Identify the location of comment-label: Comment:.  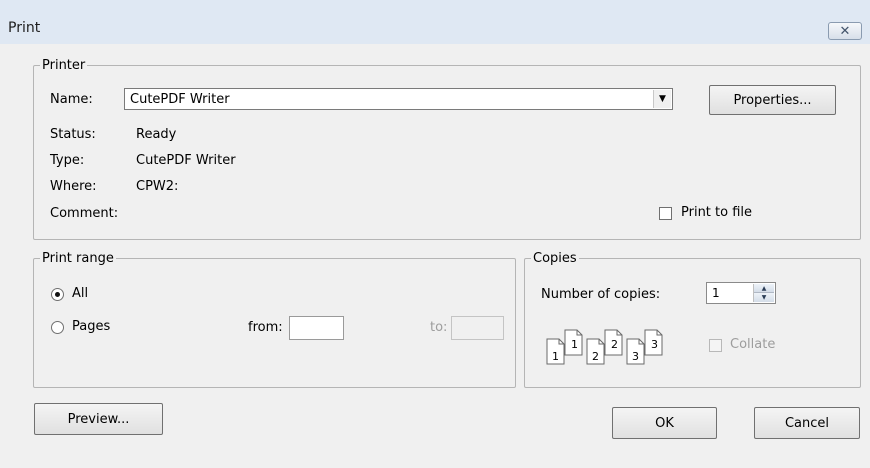
(84, 213).